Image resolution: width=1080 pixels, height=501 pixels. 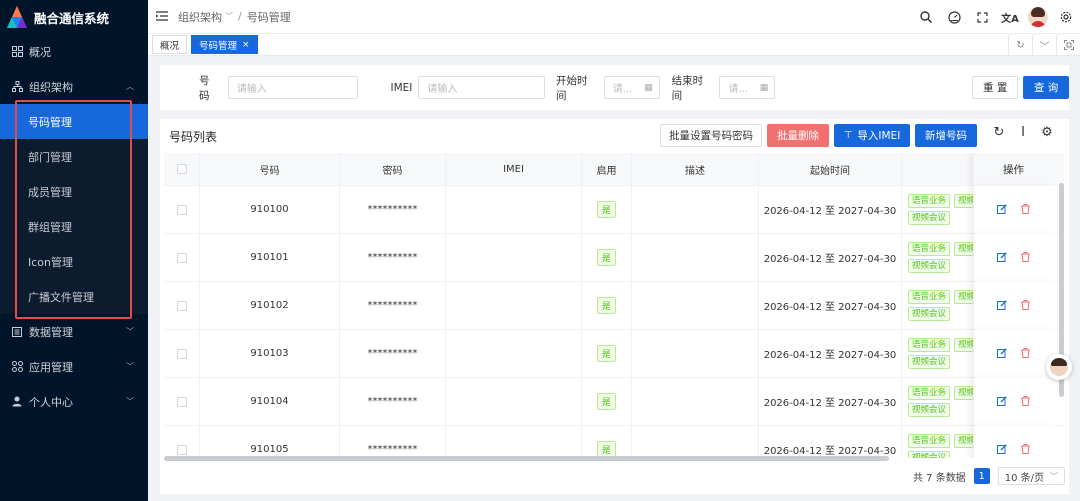 I want to click on tab-number-management: 号码管理 ×, so click(x=224, y=44).